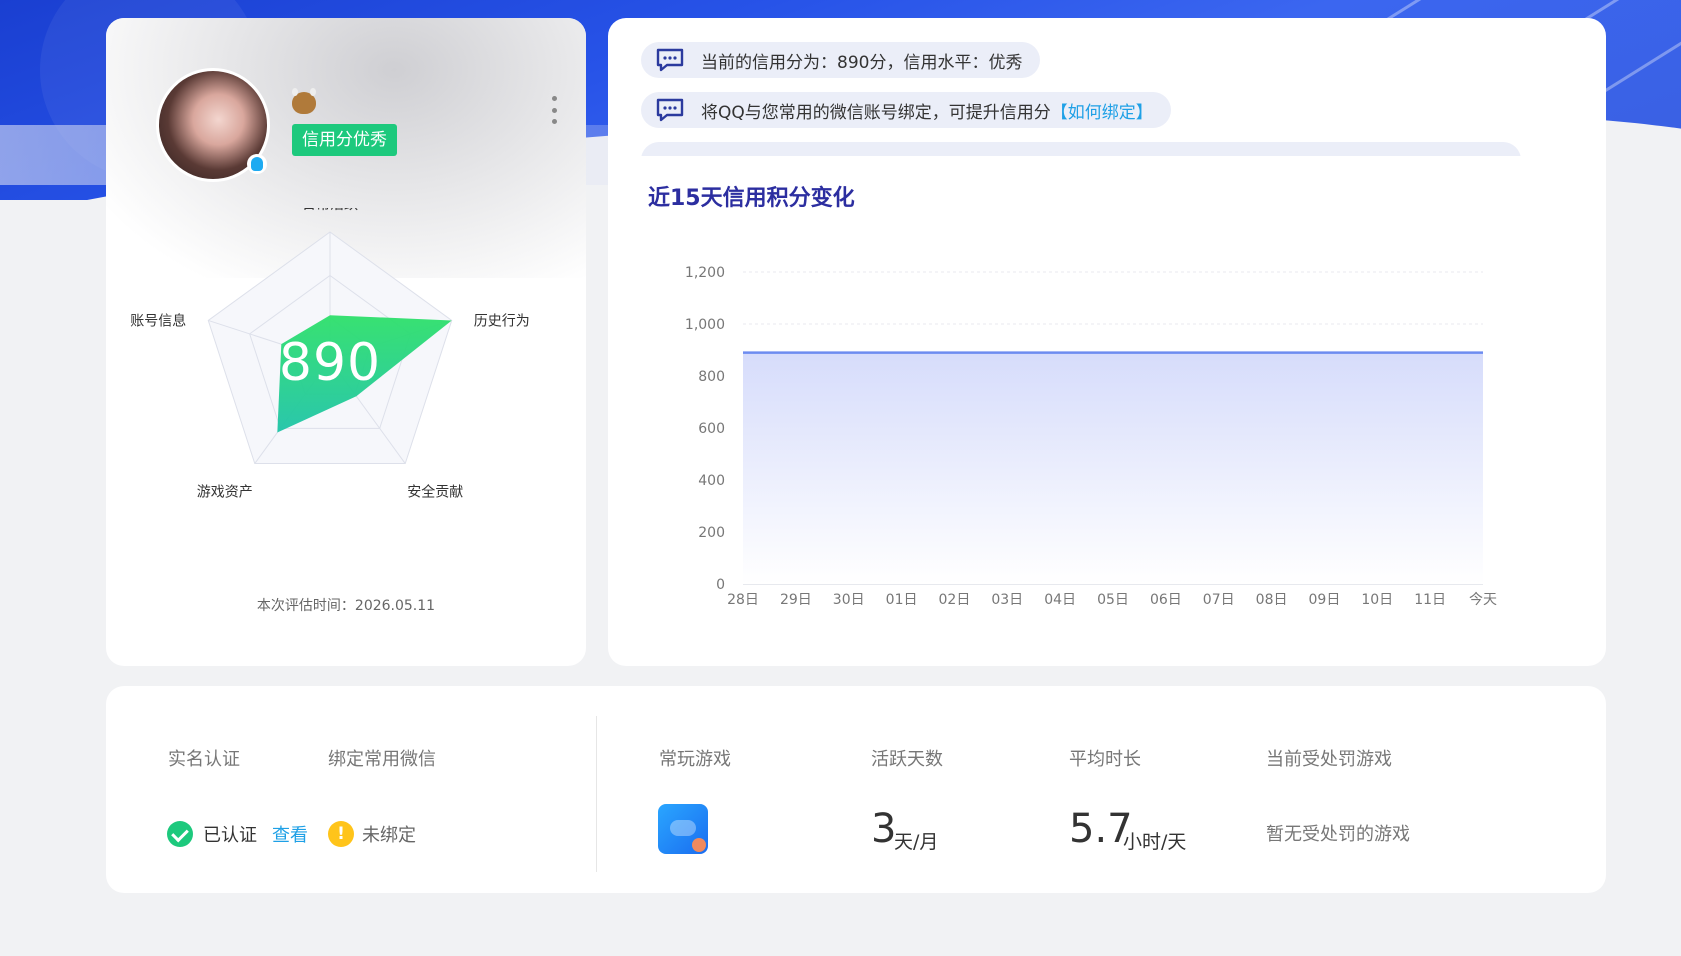  What do you see at coordinates (1377, 600) in the screenshot?
I see `x-tick-label: 10日` at bounding box center [1377, 600].